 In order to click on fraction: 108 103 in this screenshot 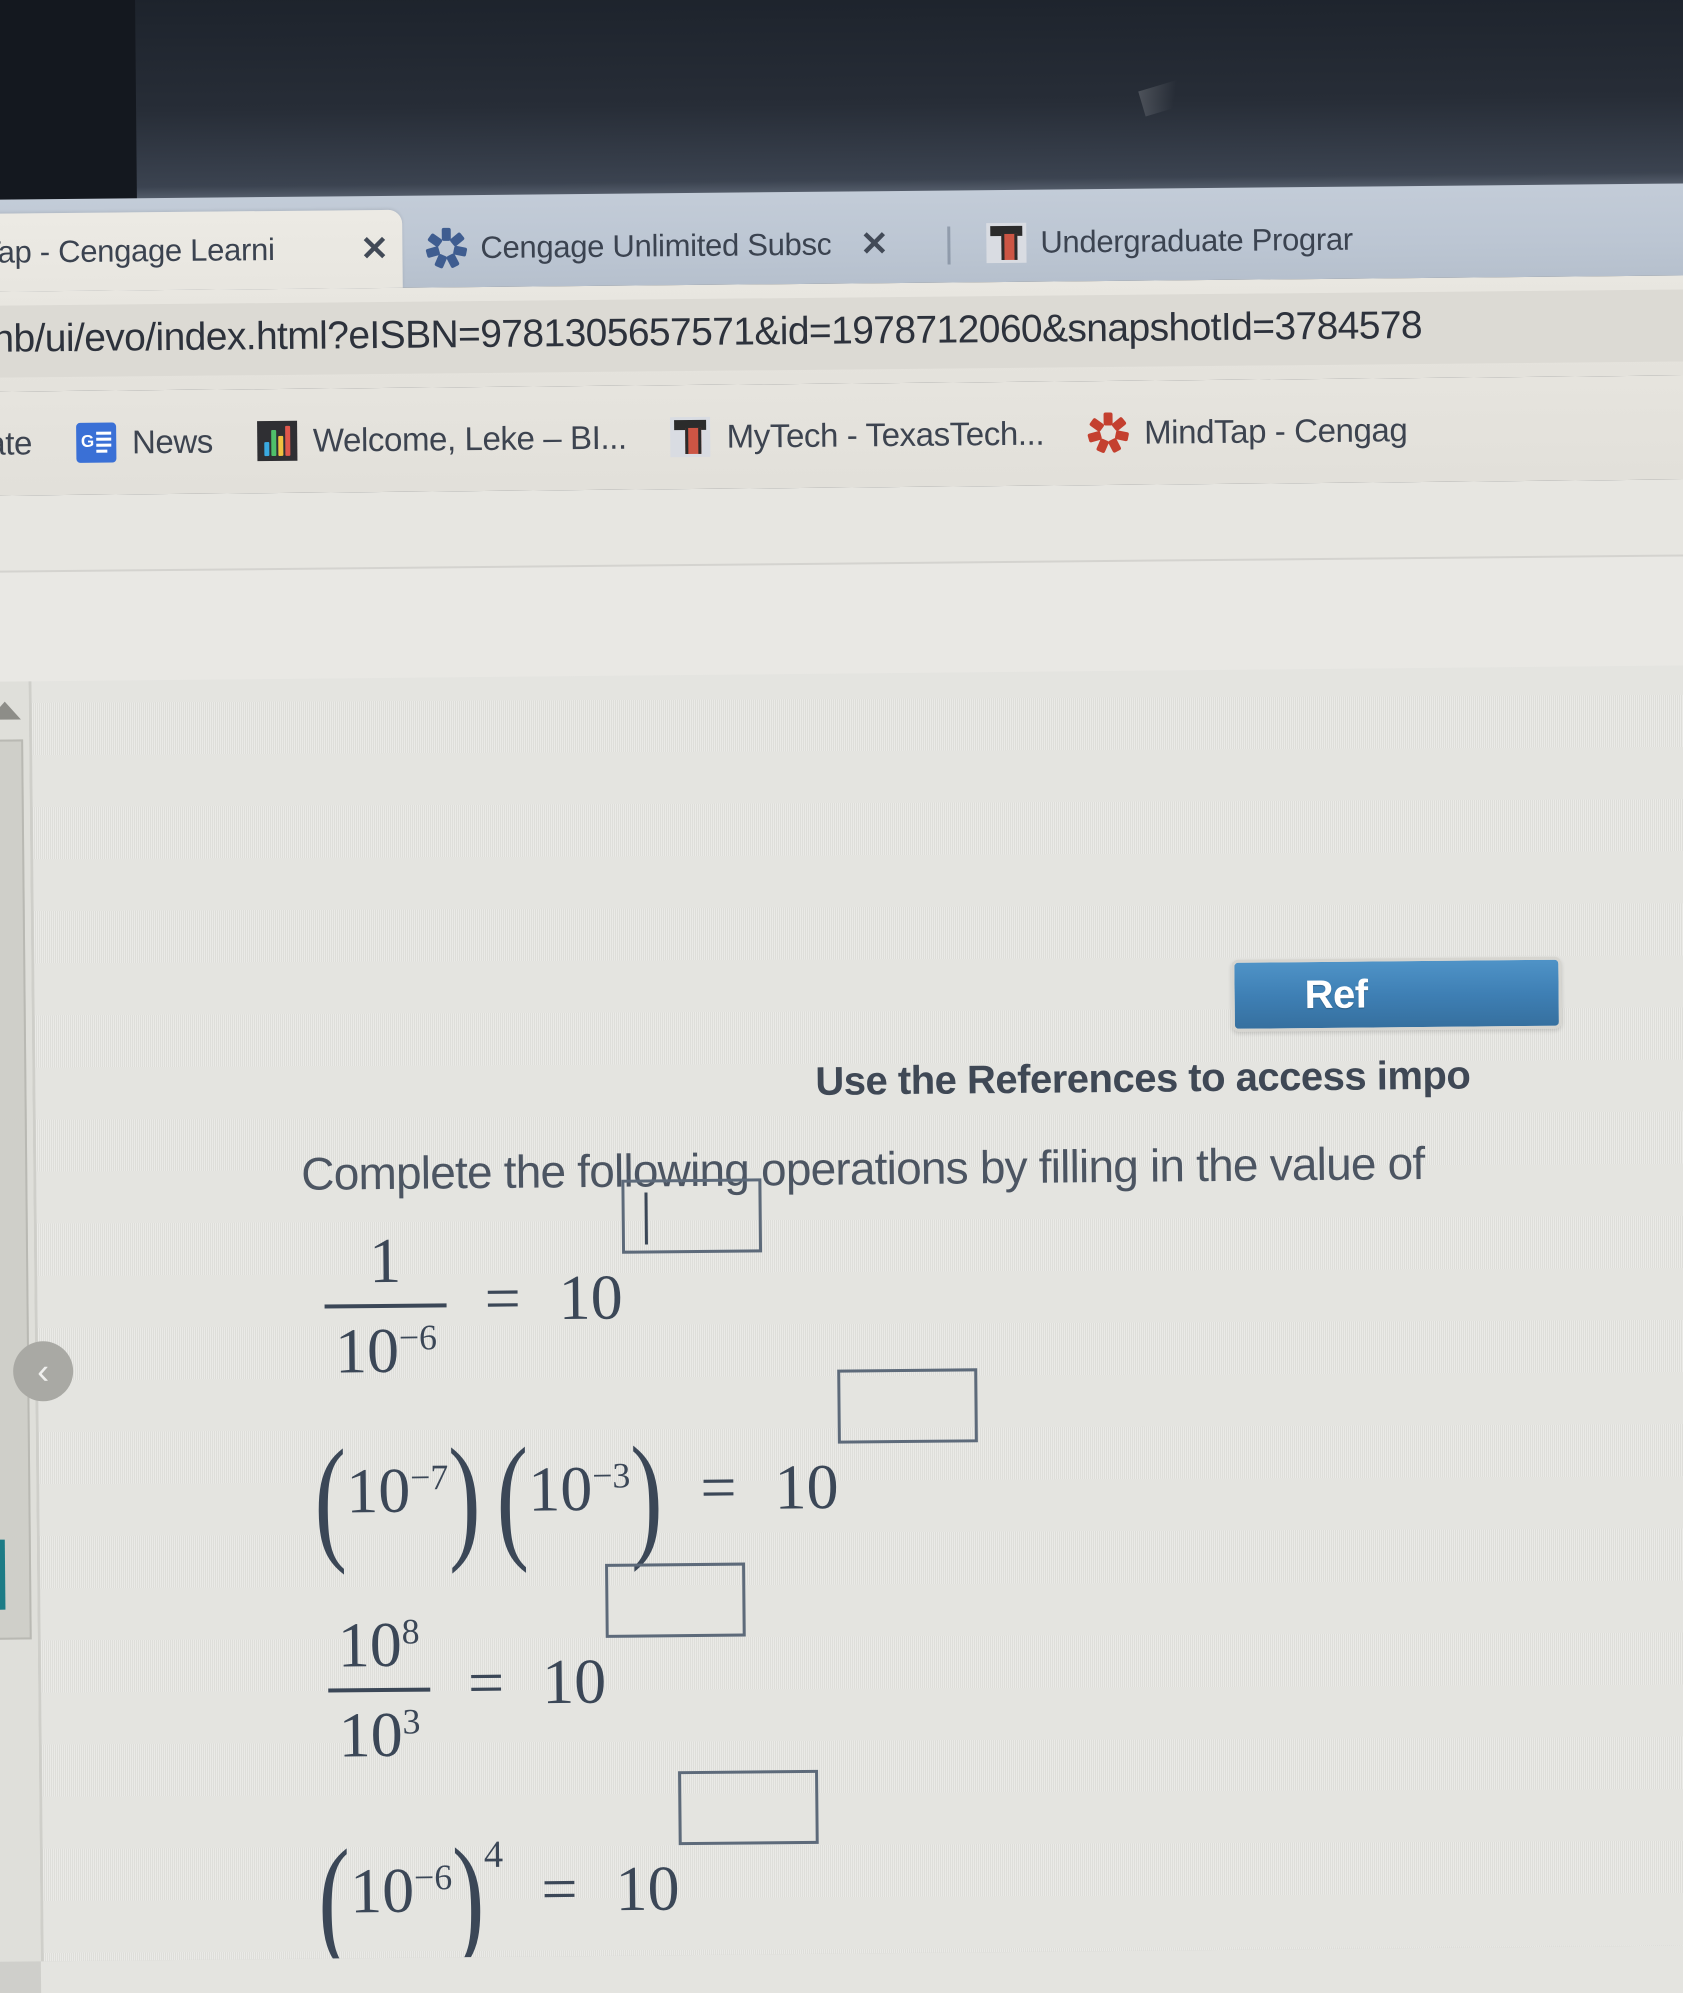, I will do `click(379, 1690)`.